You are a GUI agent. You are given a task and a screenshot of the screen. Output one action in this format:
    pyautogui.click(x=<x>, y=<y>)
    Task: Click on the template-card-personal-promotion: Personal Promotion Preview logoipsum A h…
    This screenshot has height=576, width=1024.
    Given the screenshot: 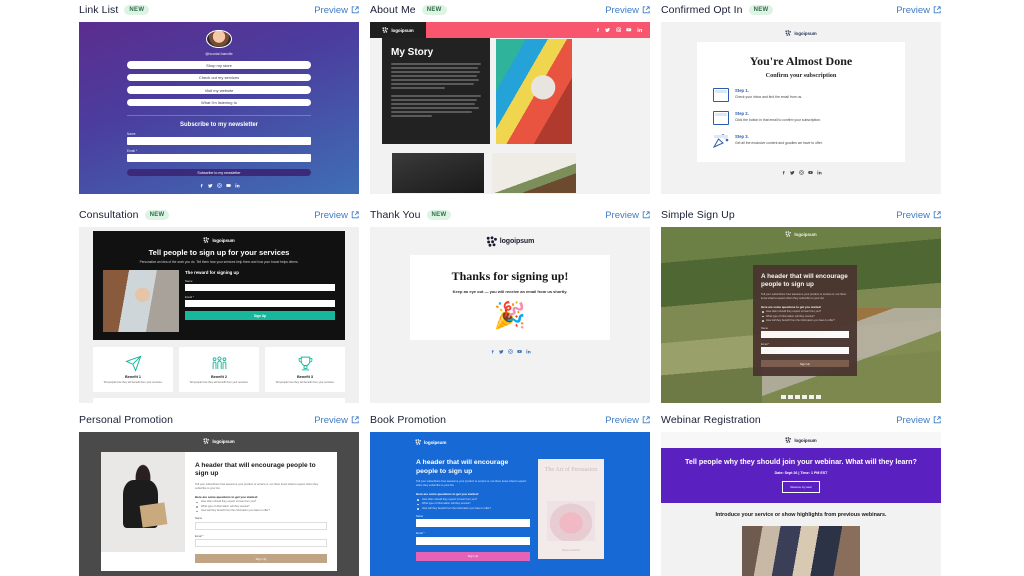 What is the action you would take?
    pyautogui.click(x=219, y=493)
    